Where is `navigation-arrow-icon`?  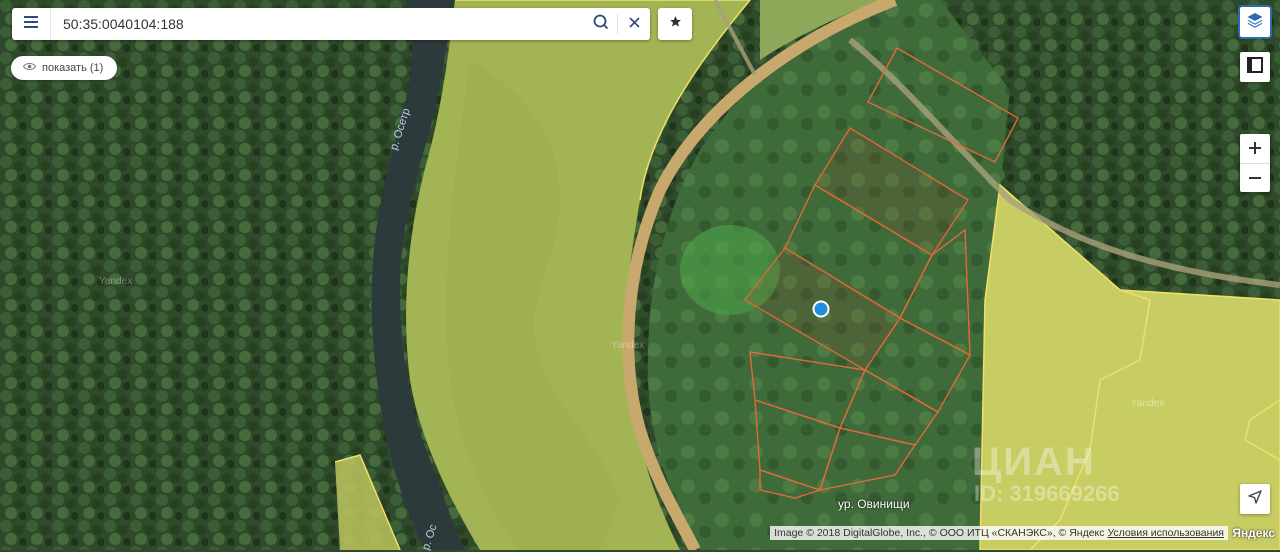 navigation-arrow-icon is located at coordinates (1255, 499).